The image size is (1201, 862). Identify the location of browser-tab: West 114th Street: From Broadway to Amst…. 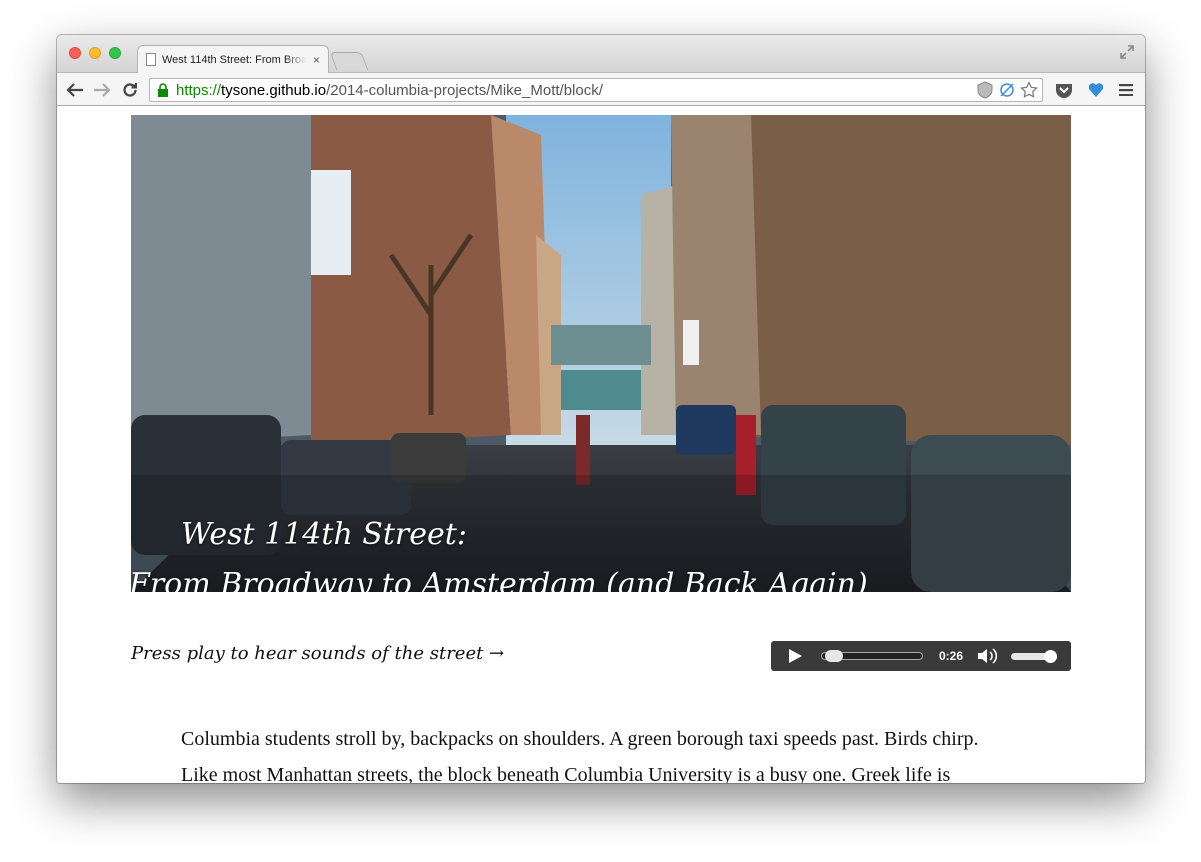
(233, 59).